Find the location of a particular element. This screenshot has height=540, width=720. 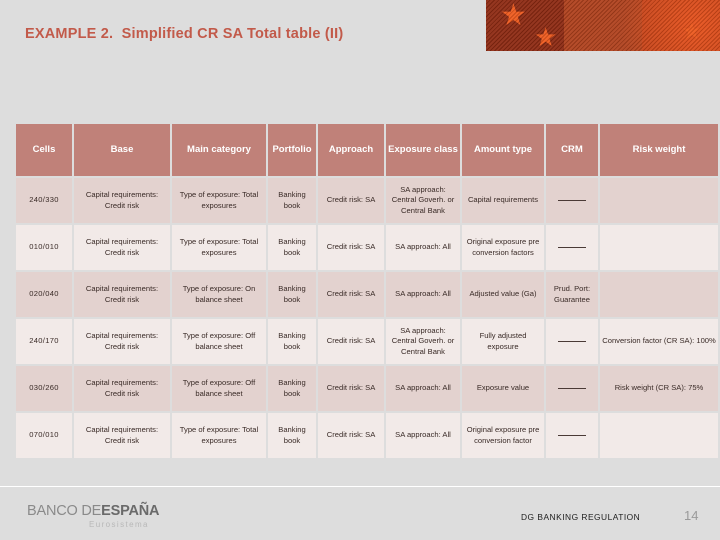

cell-id: 030/260 is located at coordinates (44, 388).